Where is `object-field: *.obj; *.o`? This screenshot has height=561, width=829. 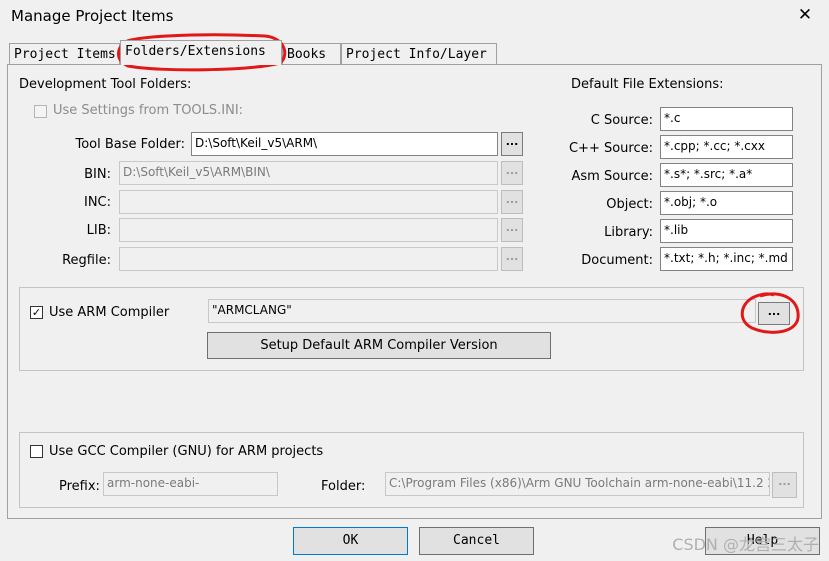 object-field: *.obj; *.o is located at coordinates (726, 203).